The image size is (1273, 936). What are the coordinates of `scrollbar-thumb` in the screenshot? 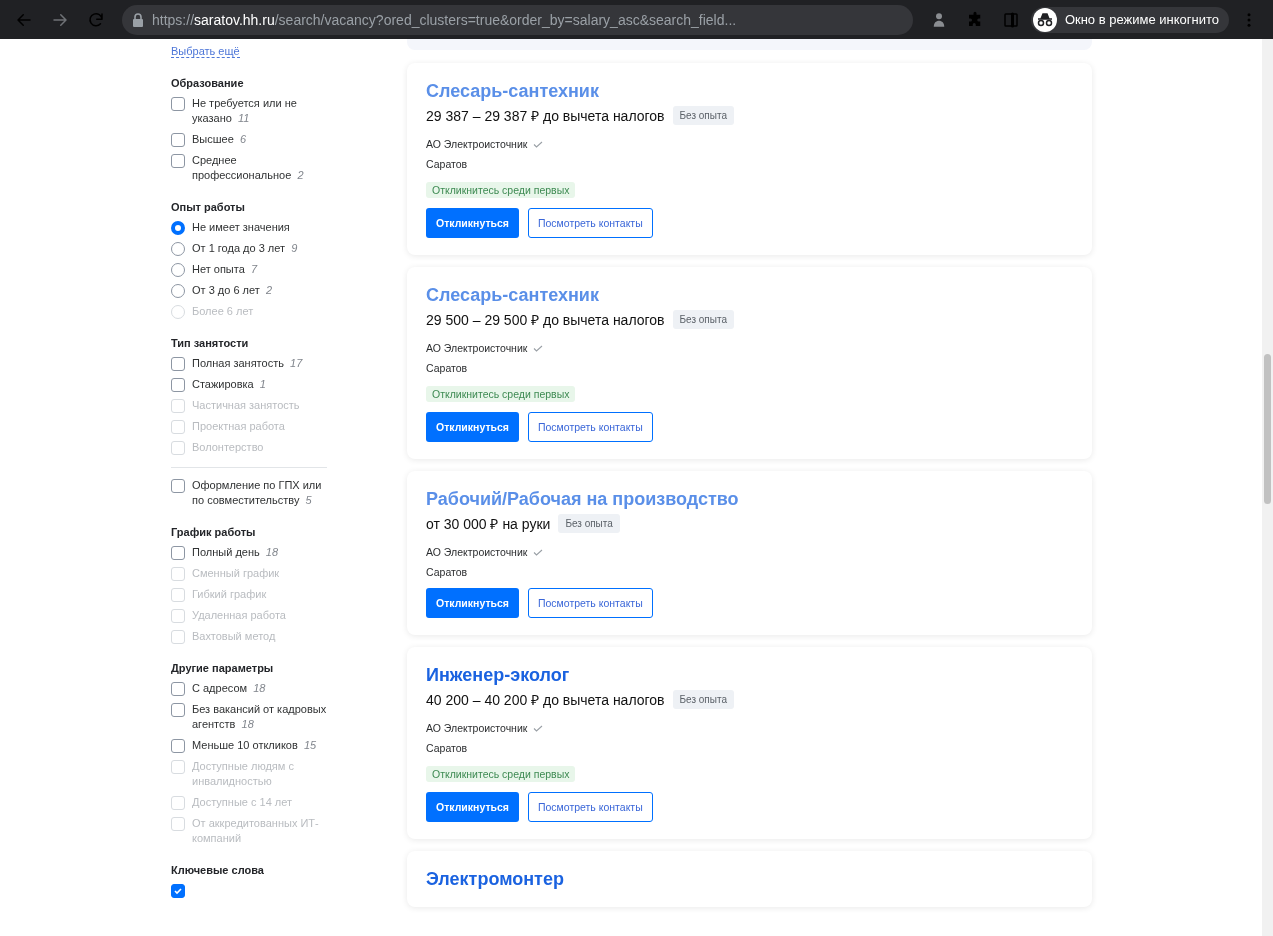 It's located at (1267, 429).